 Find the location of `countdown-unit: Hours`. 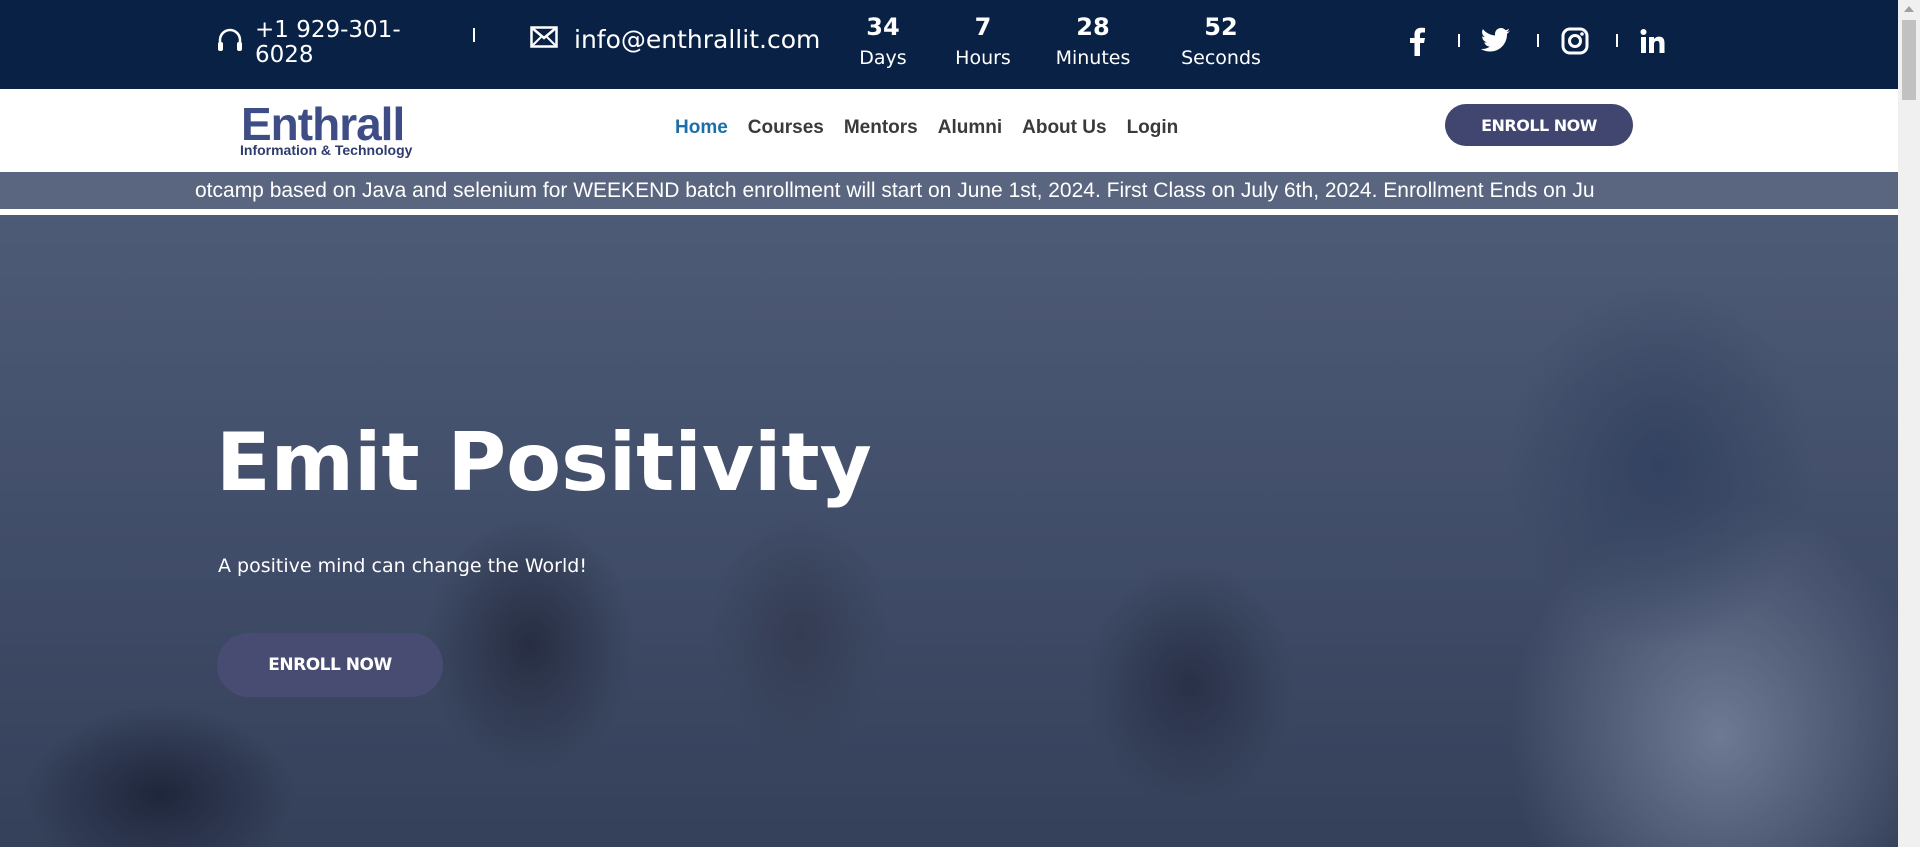

countdown-unit: Hours is located at coordinates (983, 58).